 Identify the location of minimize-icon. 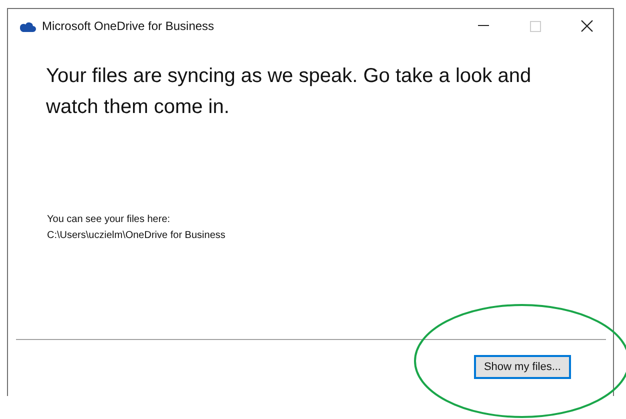
(483, 26).